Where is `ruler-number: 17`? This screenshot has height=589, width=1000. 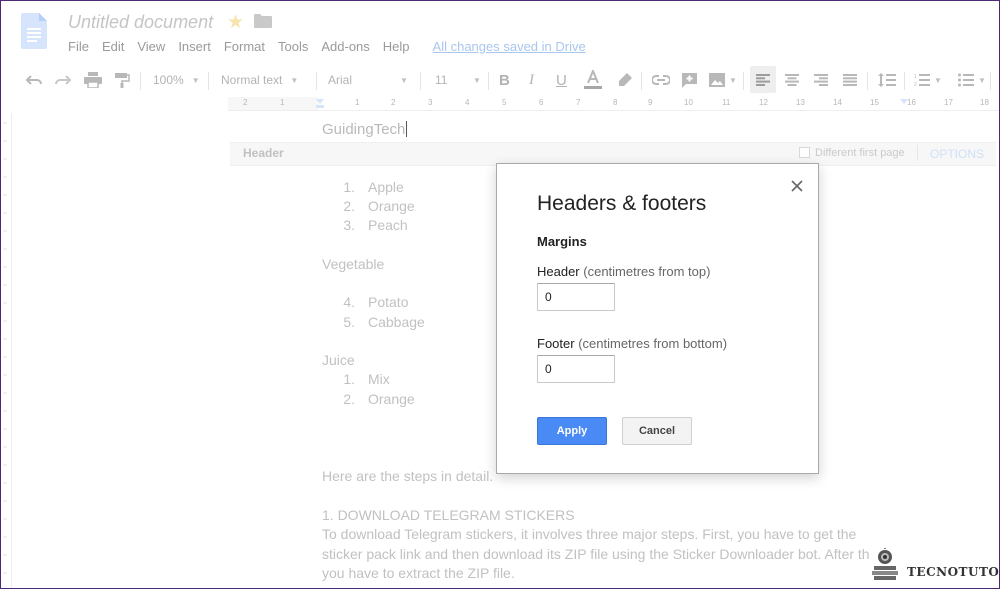 ruler-number: 17 is located at coordinates (948, 102).